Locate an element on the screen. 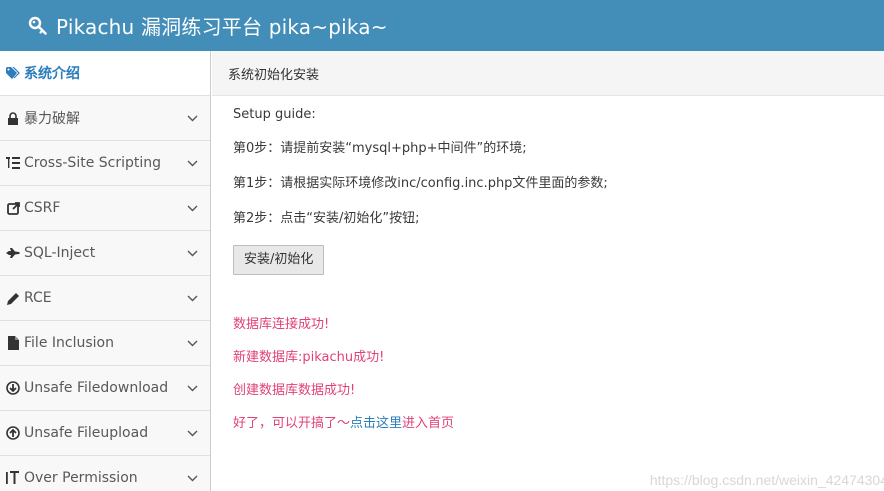  guide-step-2: 第2步：点击“安装/初始化”按钮; is located at coordinates (326, 218).